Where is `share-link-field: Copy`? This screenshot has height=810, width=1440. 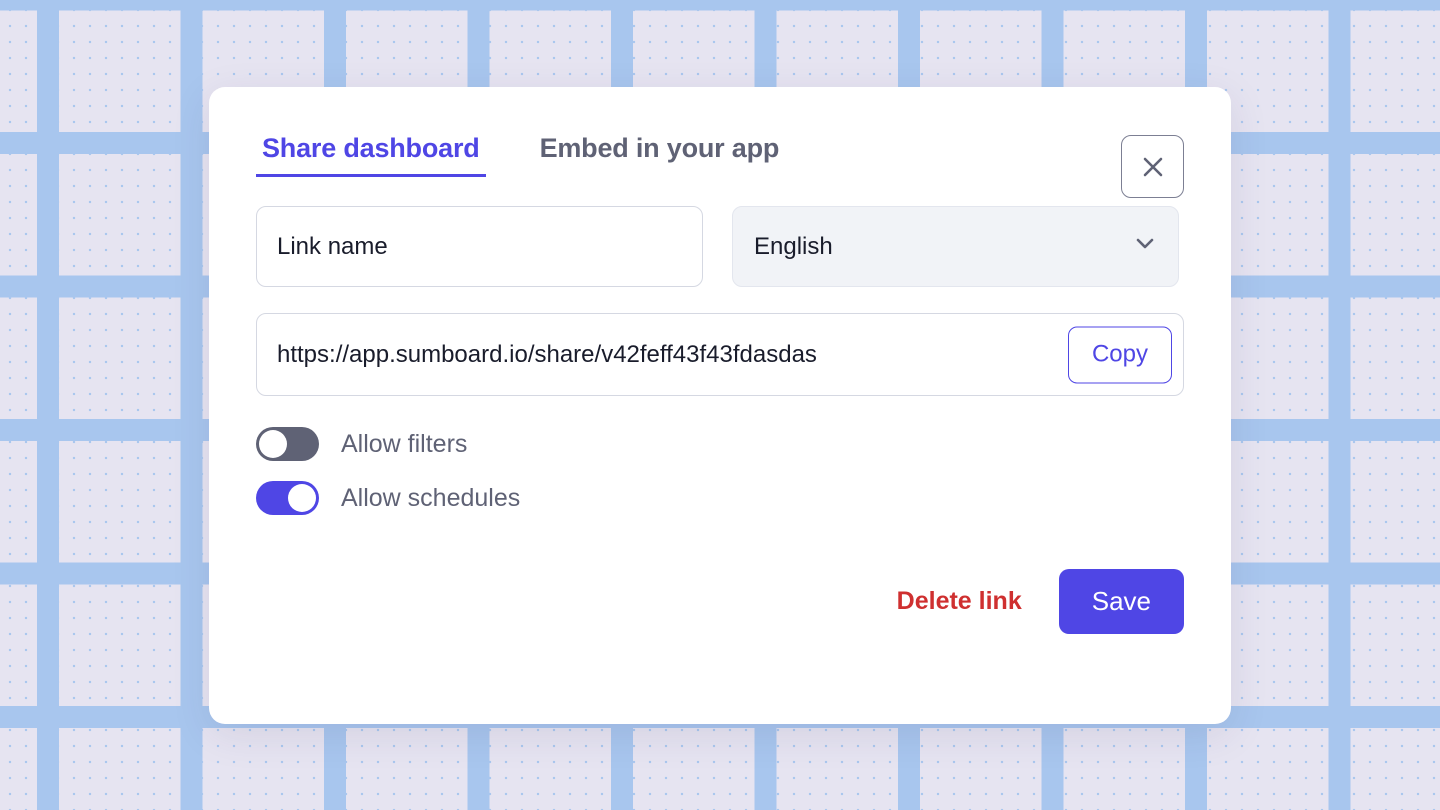 share-link-field: Copy is located at coordinates (720, 354).